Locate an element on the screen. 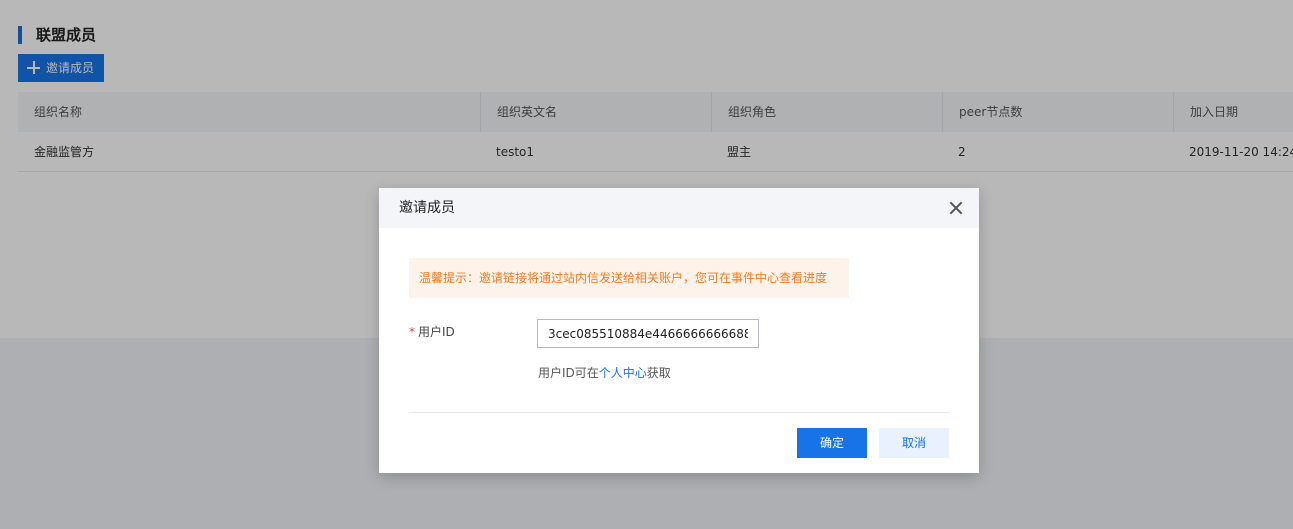 The width and height of the screenshot is (1293, 529). cancel-button: 取消 is located at coordinates (914, 443).